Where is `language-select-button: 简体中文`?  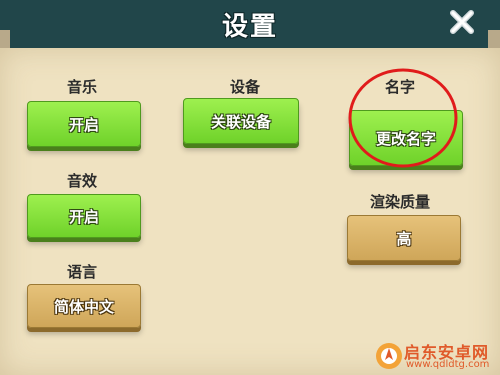
language-select-button: 简体中文 is located at coordinates (84, 306).